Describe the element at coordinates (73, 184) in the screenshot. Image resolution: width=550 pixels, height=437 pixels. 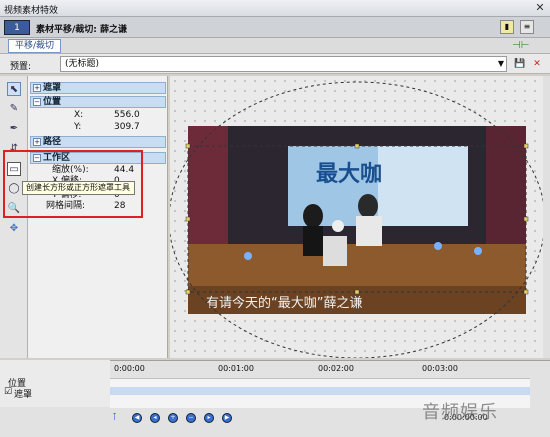
I see `highlight-box-tools` at that location.